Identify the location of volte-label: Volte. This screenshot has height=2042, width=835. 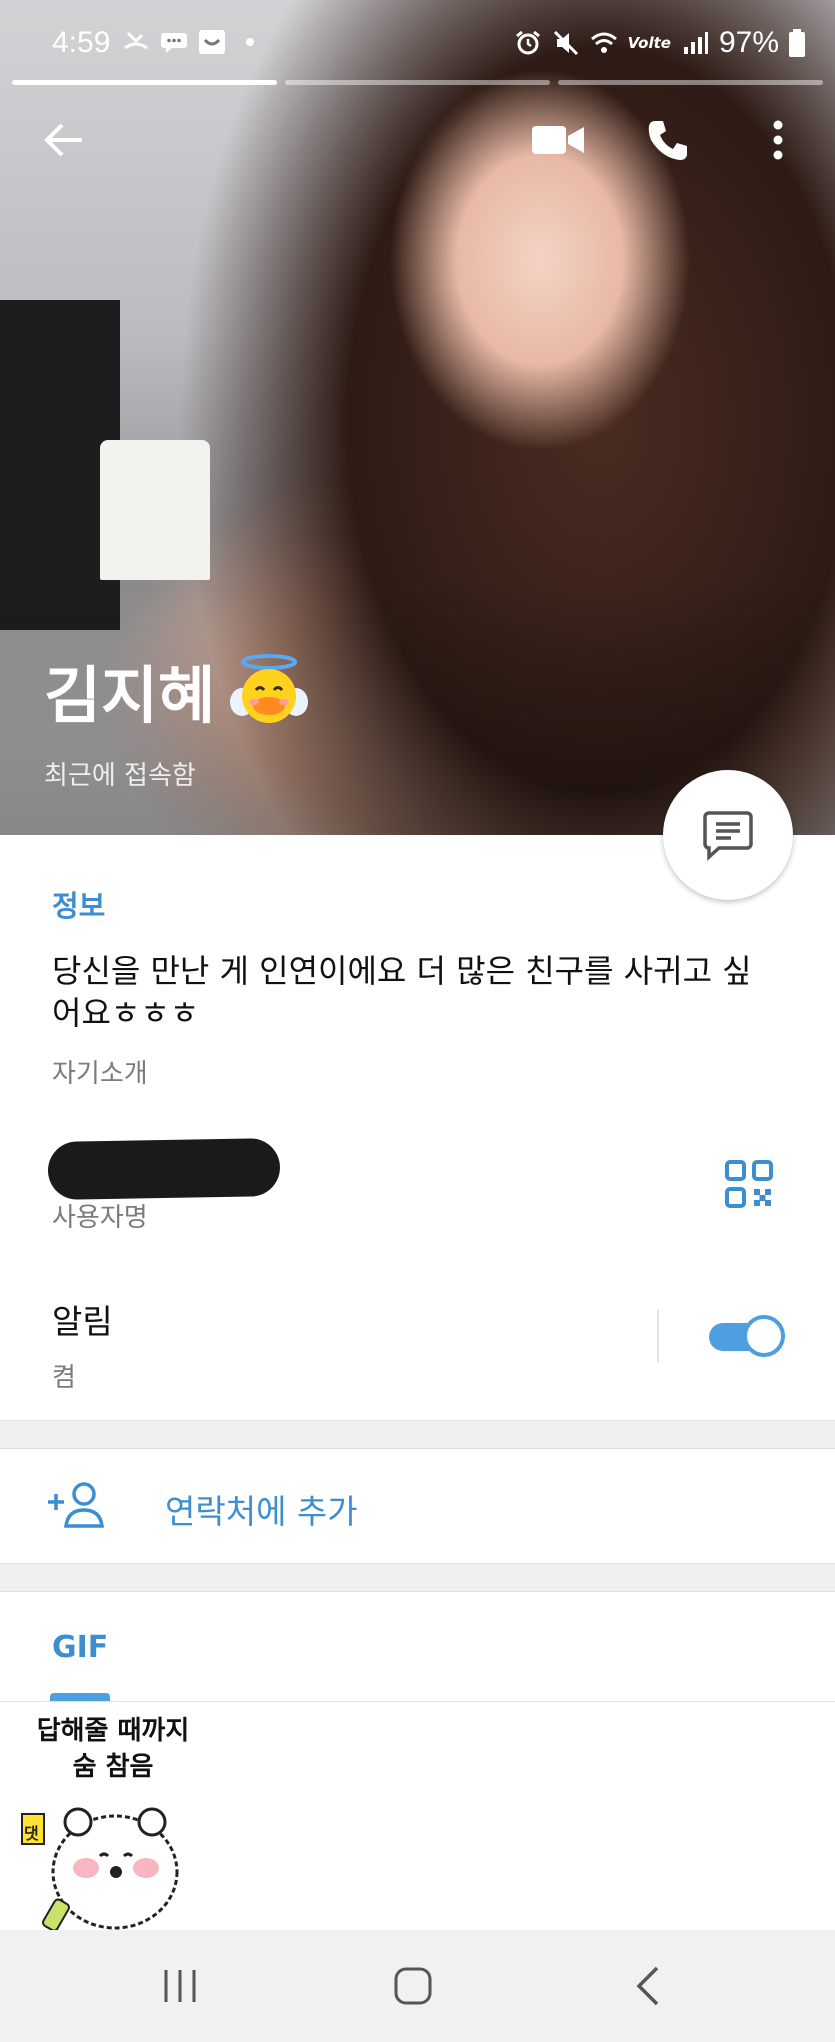
(649, 43).